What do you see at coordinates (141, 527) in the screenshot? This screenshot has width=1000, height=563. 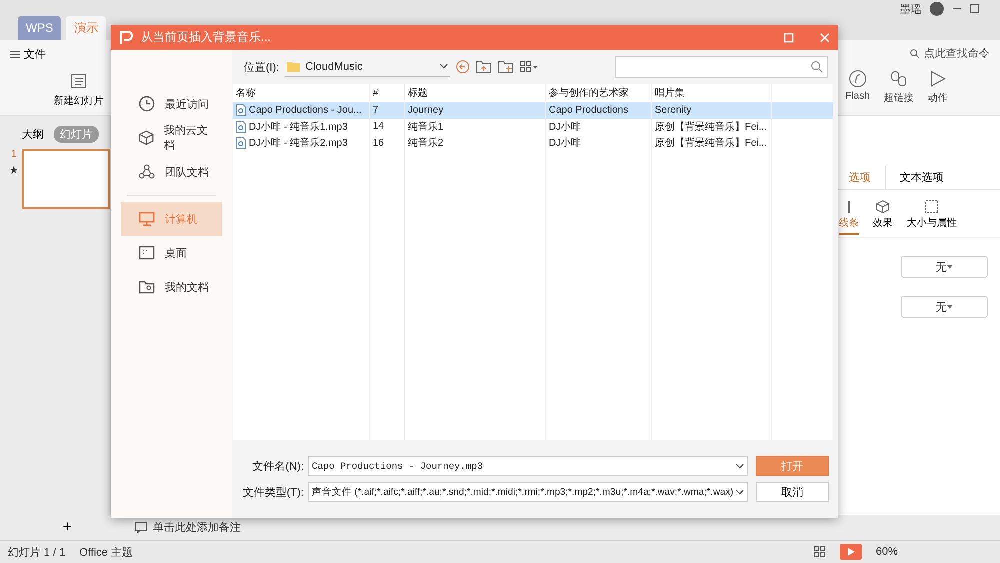 I see `note-icon` at bounding box center [141, 527].